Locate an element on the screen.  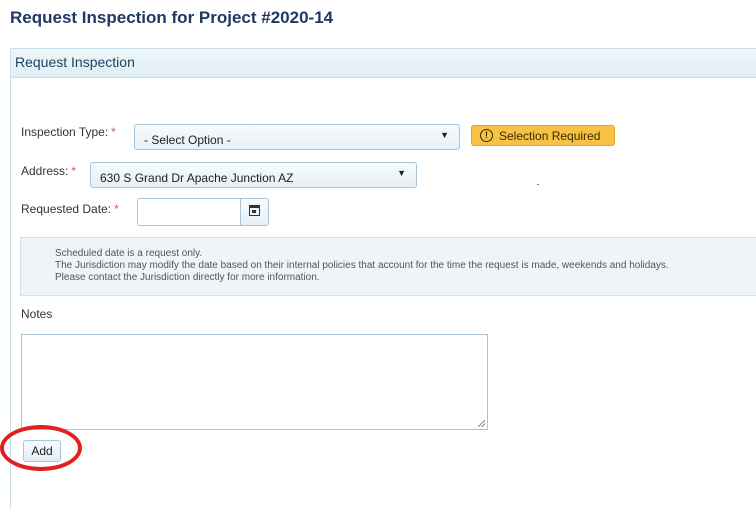
calendar-icon is located at coordinates (254, 210).